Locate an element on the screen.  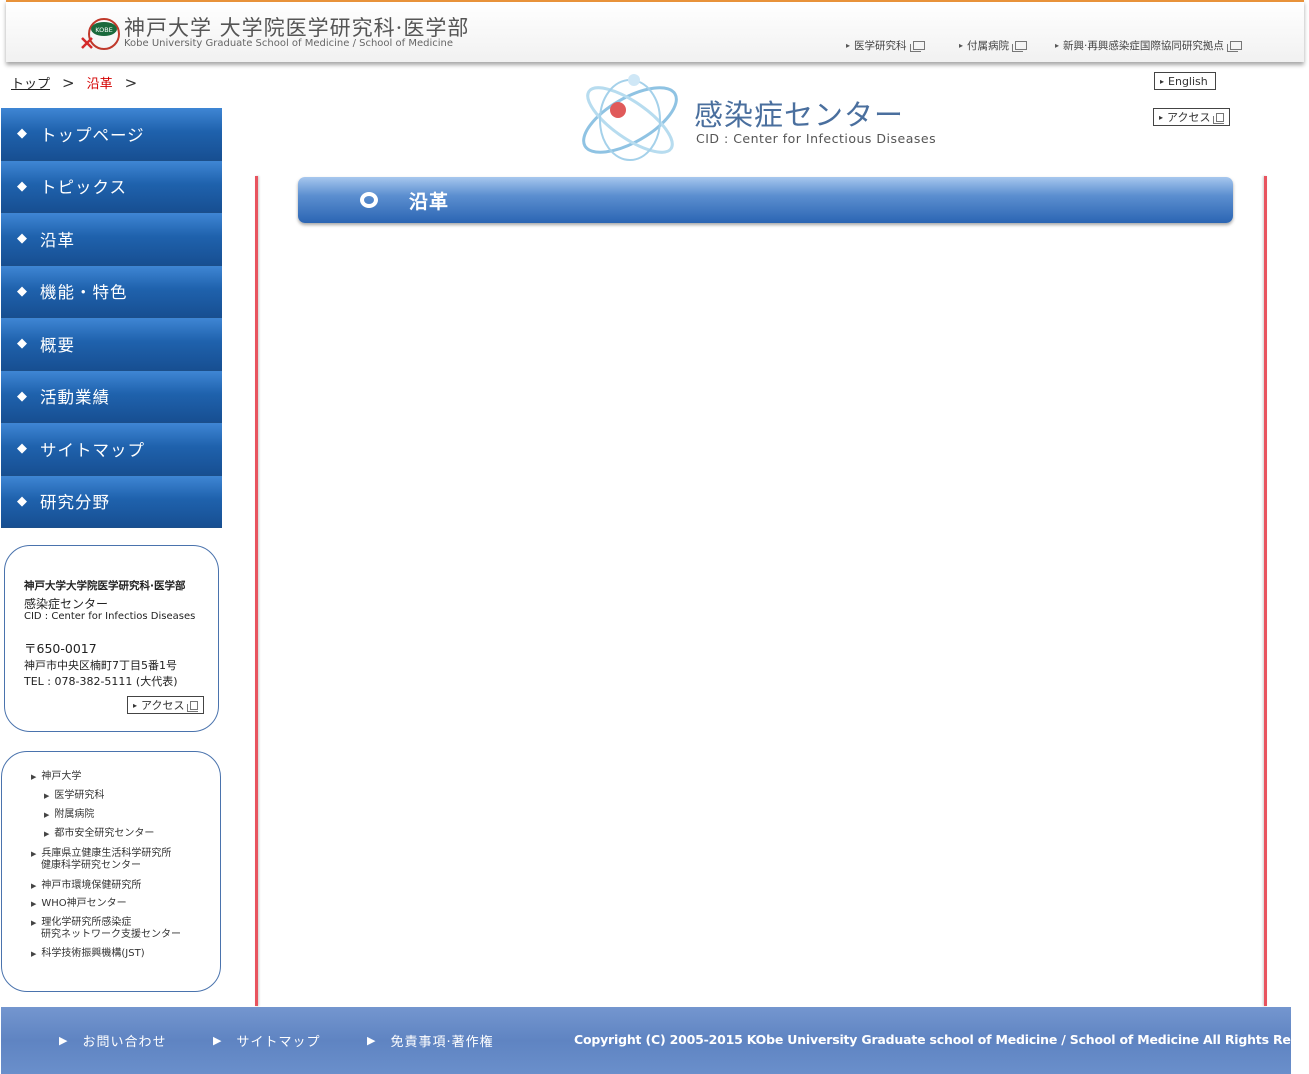
related-link-label: 神戸大学 is located at coordinates (61, 776).